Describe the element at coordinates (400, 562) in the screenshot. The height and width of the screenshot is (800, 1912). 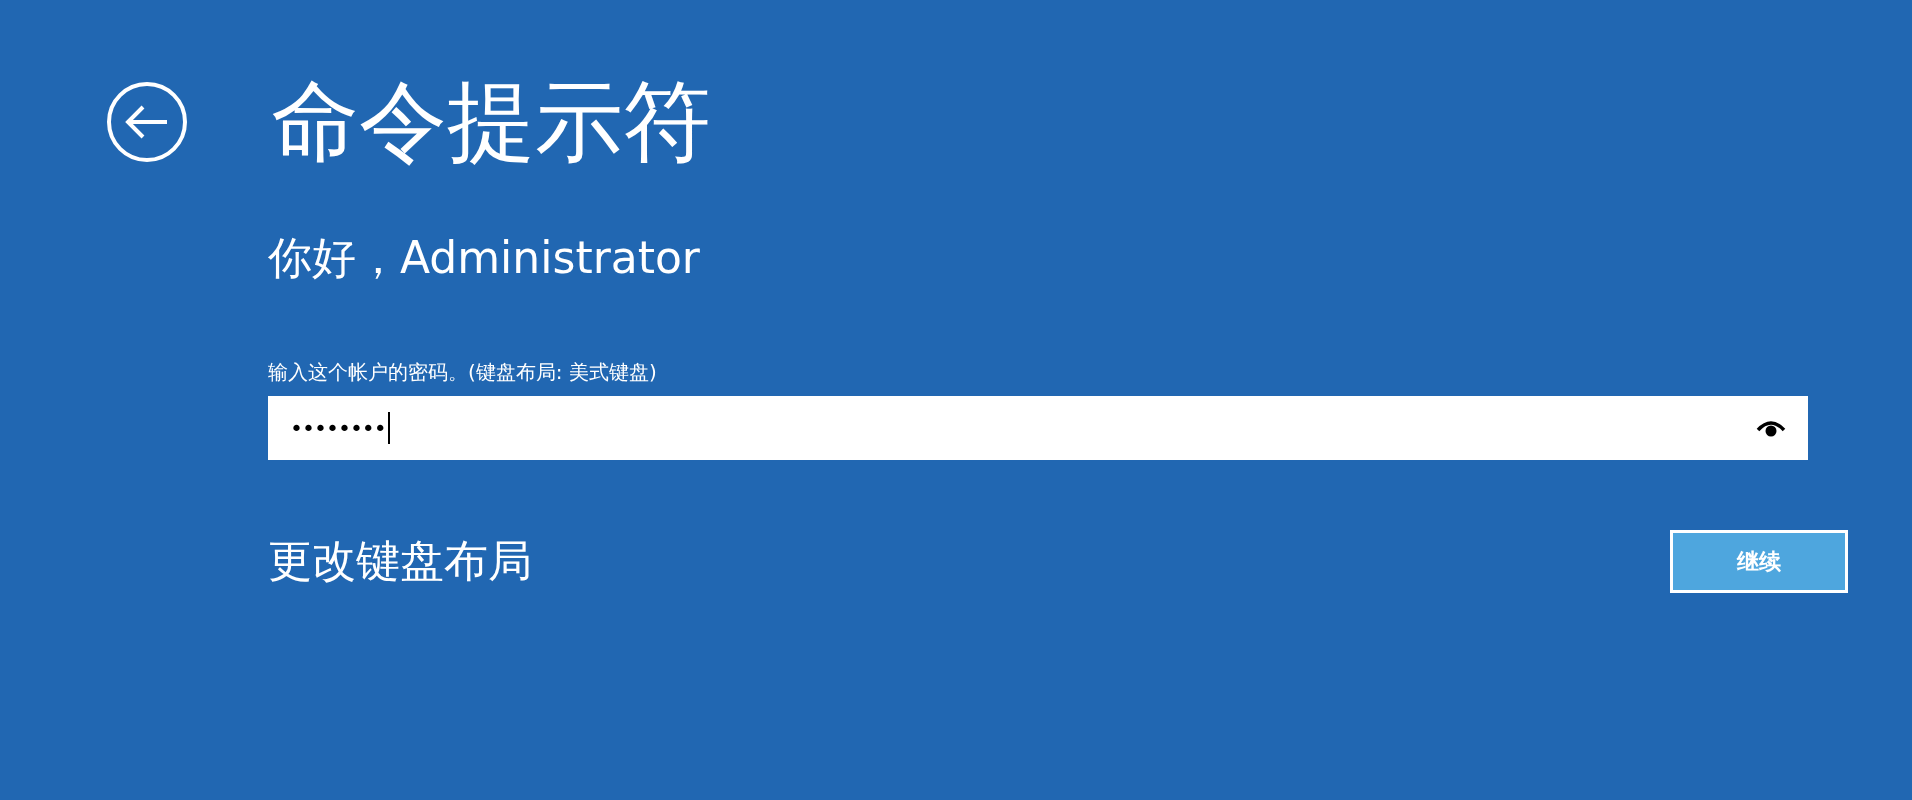
I see `change-layout-link: 更改键盘布局` at that location.